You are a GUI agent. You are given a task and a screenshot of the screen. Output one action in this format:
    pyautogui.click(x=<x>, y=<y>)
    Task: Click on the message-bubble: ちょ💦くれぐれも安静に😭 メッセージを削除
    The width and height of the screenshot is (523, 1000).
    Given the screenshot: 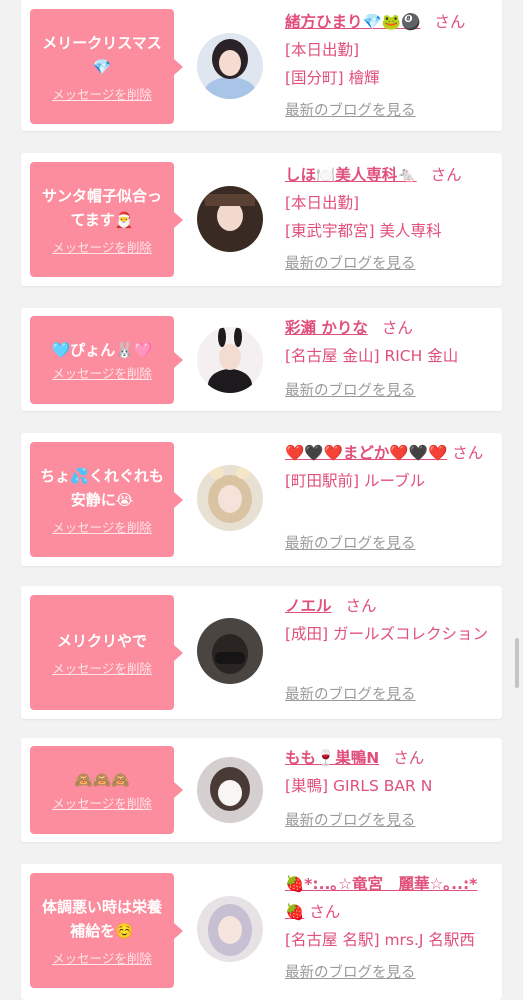 What is the action you would take?
    pyautogui.click(x=106, y=499)
    